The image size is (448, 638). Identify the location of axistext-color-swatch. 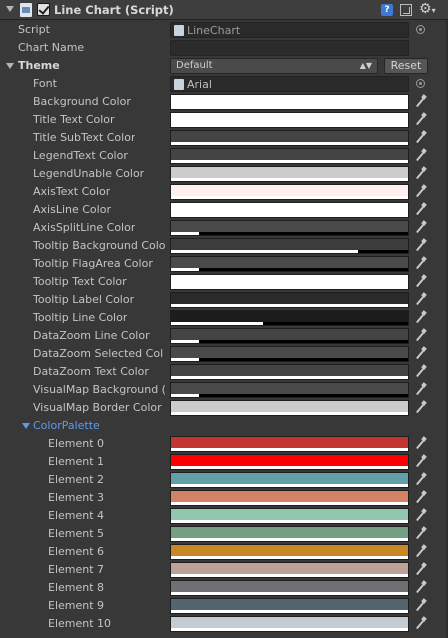
(289, 192).